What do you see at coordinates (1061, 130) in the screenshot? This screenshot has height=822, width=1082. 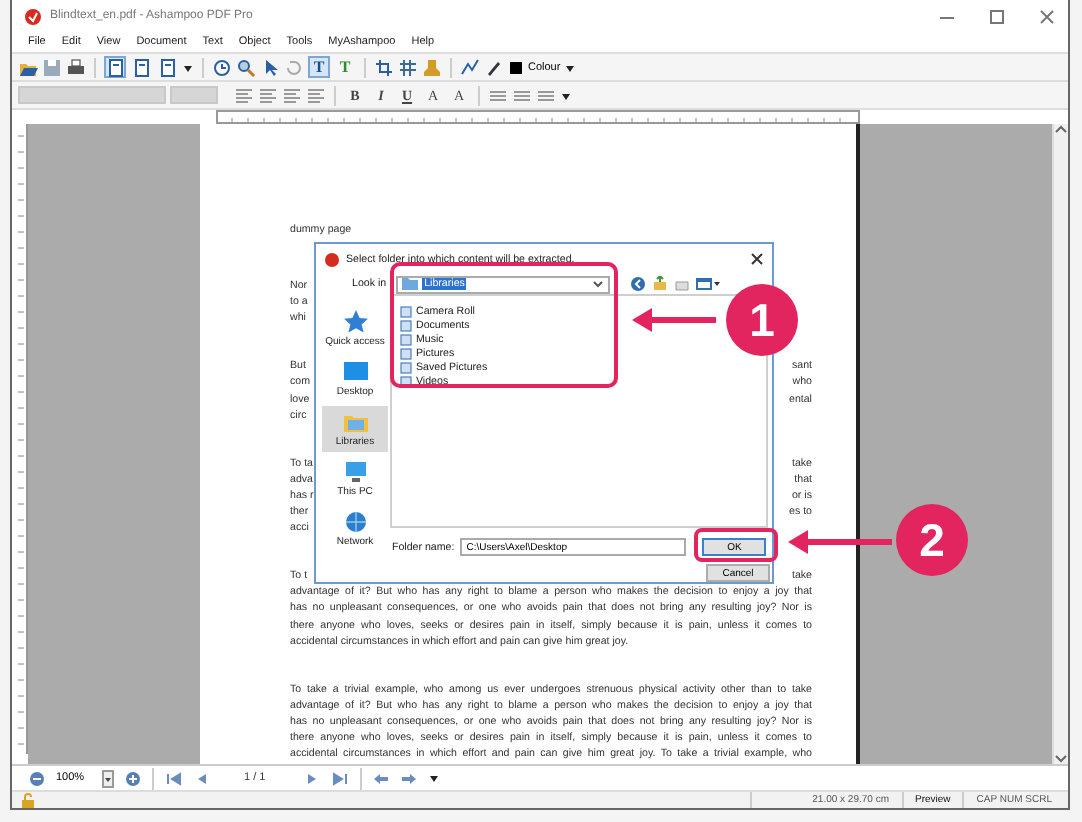 I see `scroll-up-icon` at bounding box center [1061, 130].